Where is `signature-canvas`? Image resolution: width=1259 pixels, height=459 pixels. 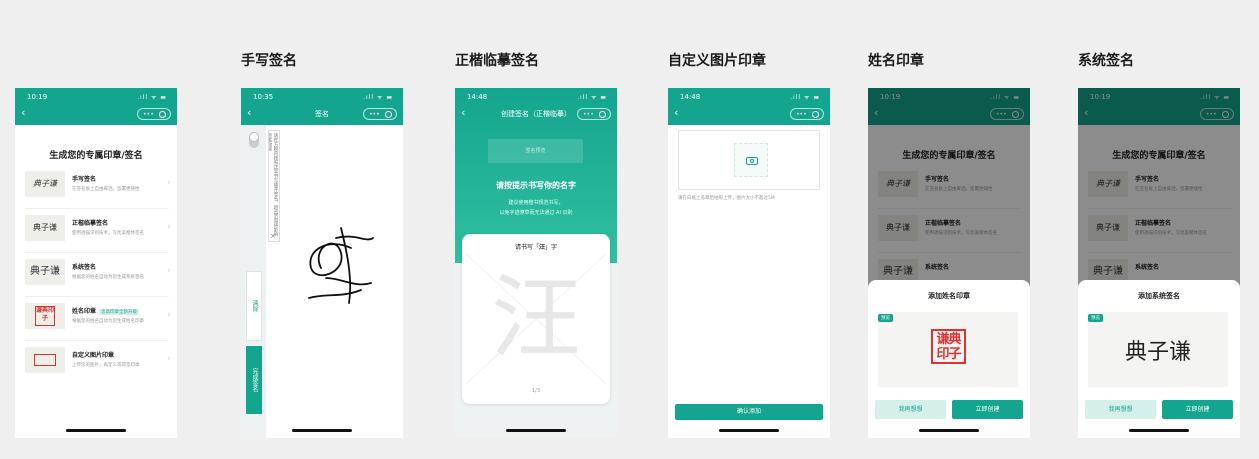
signature-canvas is located at coordinates (341, 263).